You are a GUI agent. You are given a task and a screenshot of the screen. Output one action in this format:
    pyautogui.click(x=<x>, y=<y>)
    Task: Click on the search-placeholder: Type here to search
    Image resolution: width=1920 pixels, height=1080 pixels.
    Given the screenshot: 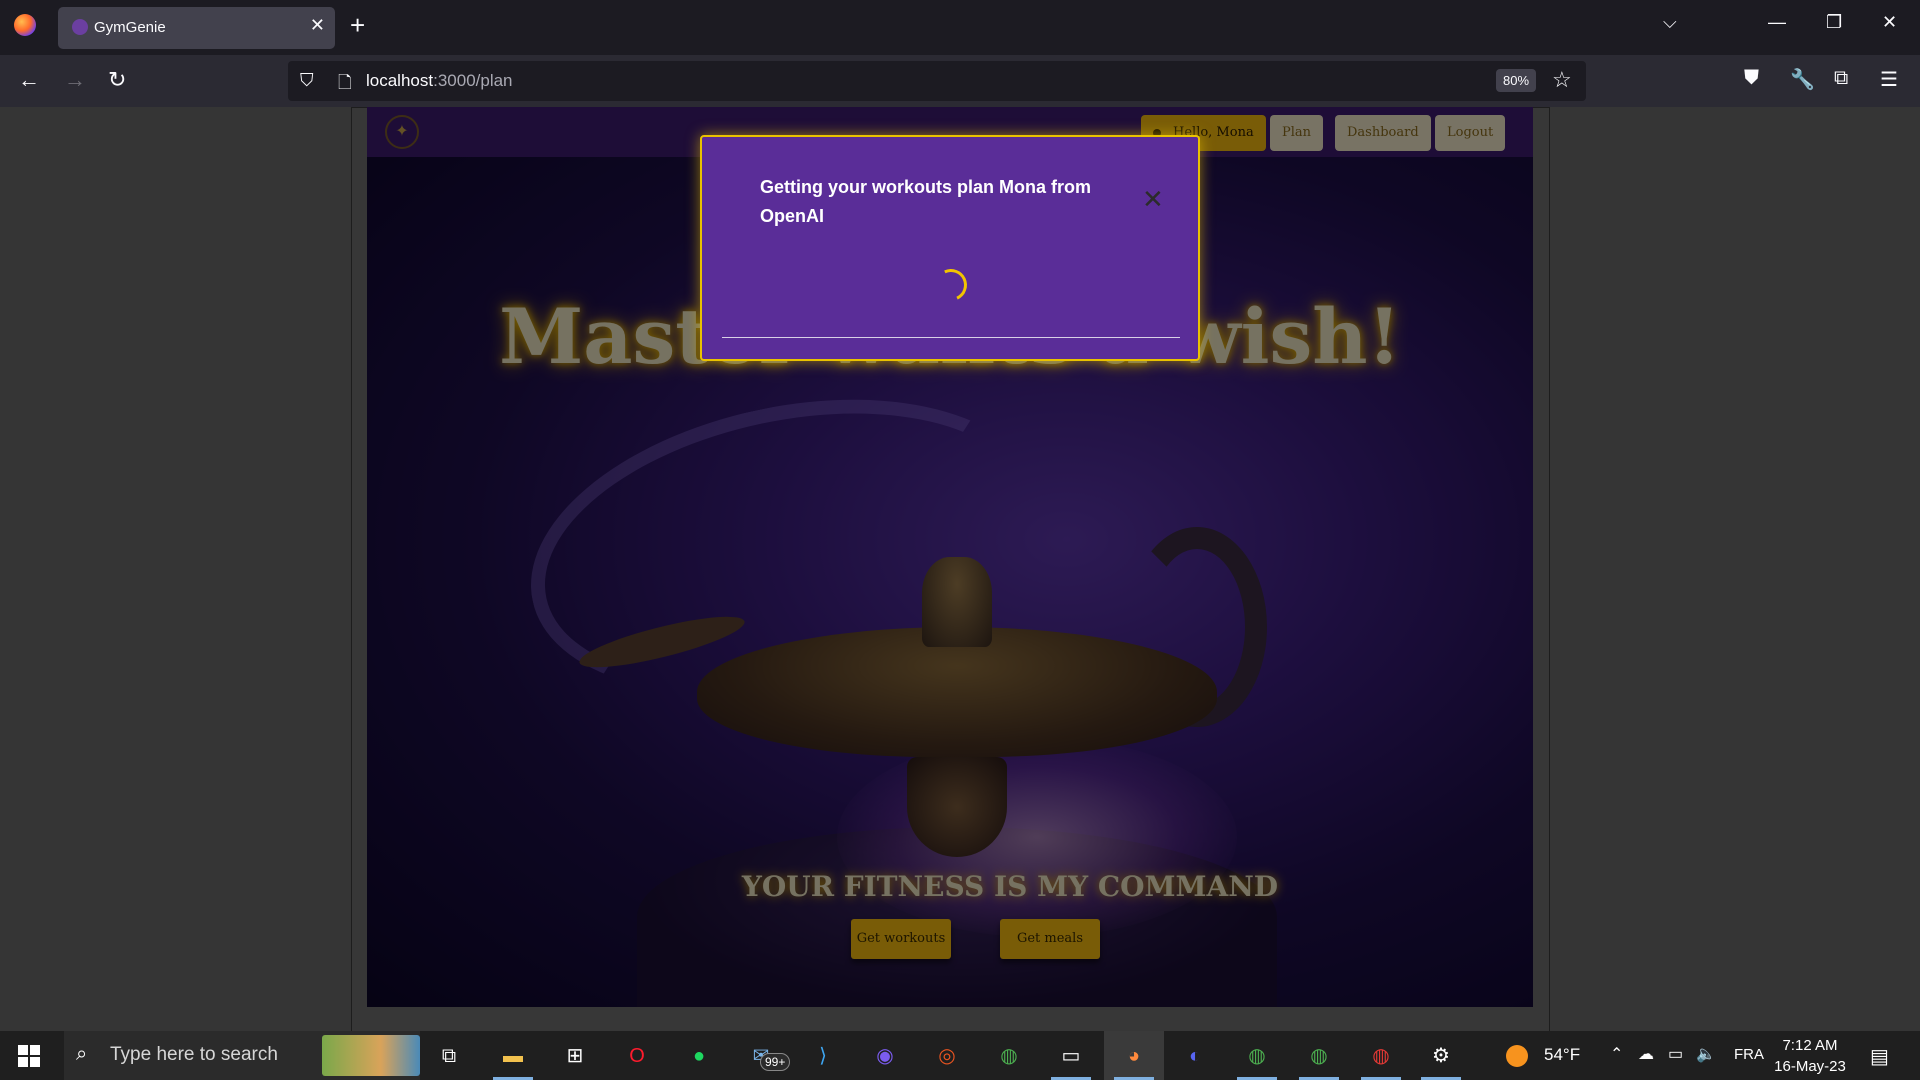 What is the action you would take?
    pyautogui.click(x=194, y=1054)
    